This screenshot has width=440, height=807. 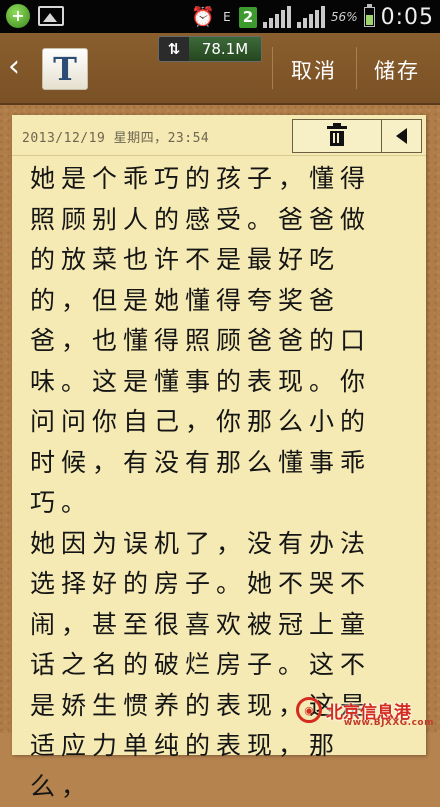 I want to click on status-bar: + ⏰ E 2 56% 0:05, so click(x=220, y=16).